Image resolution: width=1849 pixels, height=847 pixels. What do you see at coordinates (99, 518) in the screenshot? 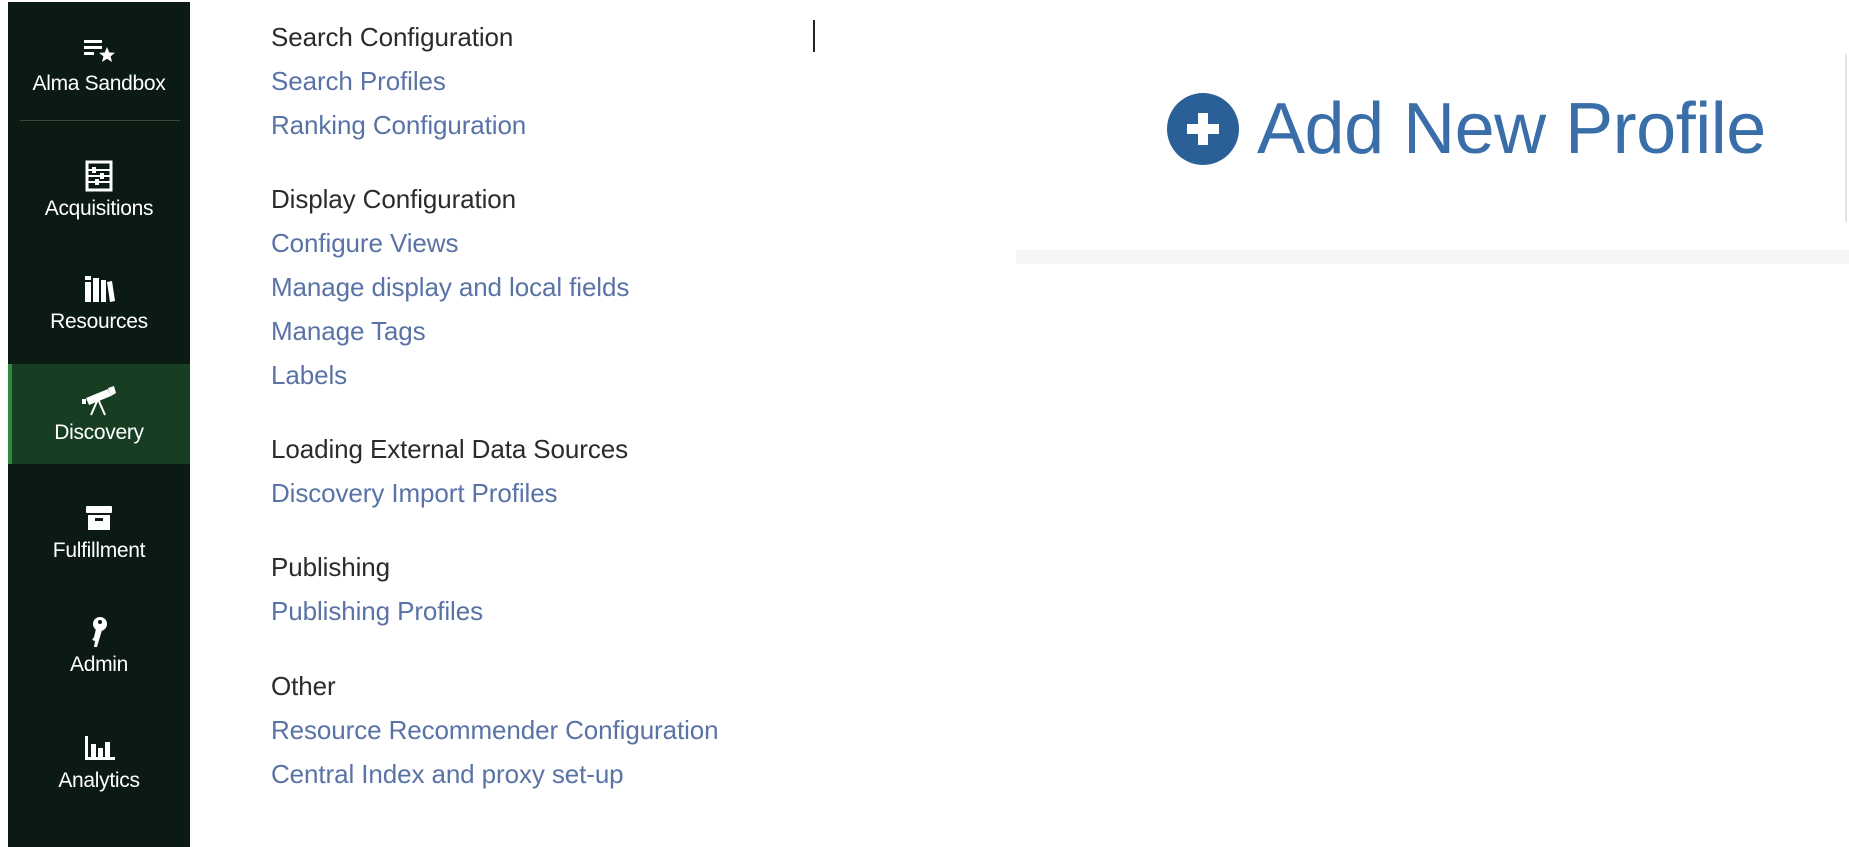
I see `archive-box-icon` at bounding box center [99, 518].